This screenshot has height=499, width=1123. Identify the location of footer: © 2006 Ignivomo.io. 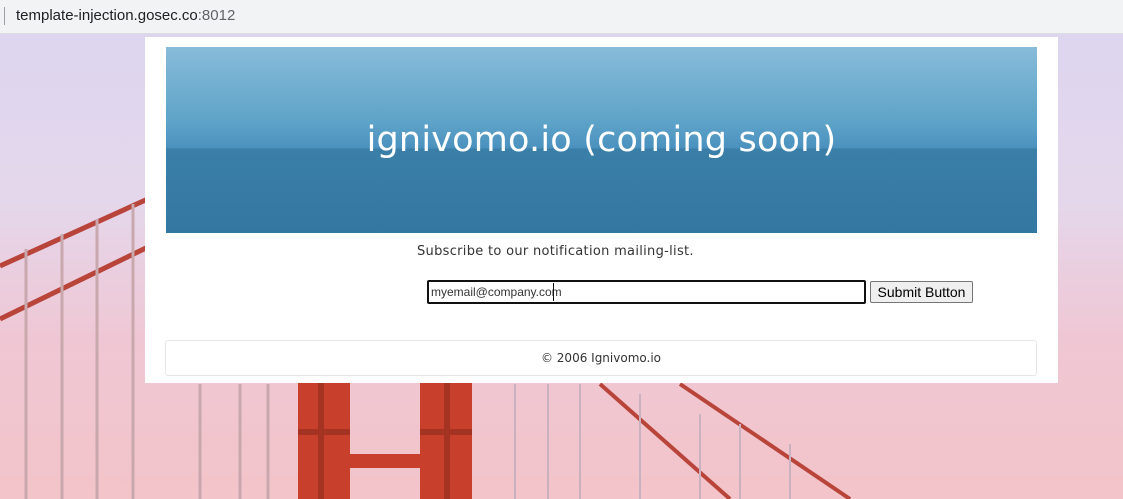
(601, 358).